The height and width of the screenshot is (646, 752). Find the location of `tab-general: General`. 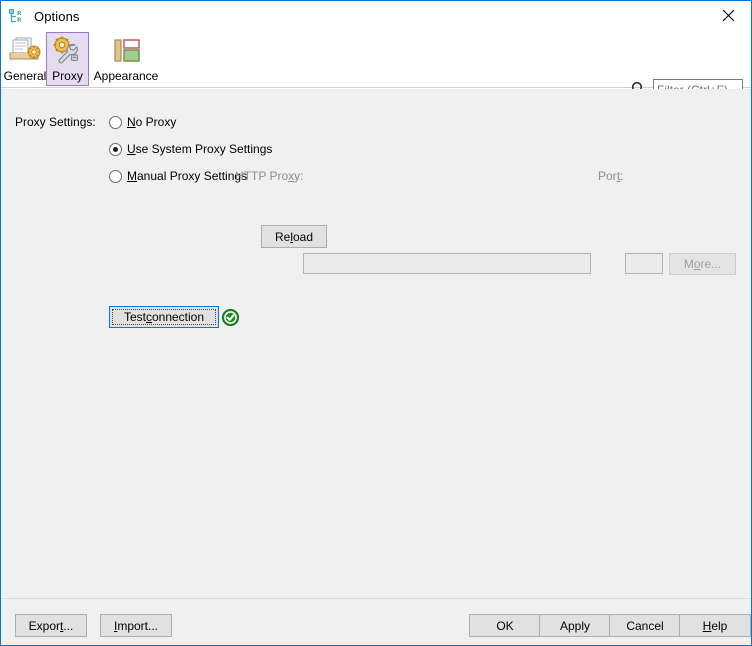

tab-general: General is located at coordinates (25, 59).